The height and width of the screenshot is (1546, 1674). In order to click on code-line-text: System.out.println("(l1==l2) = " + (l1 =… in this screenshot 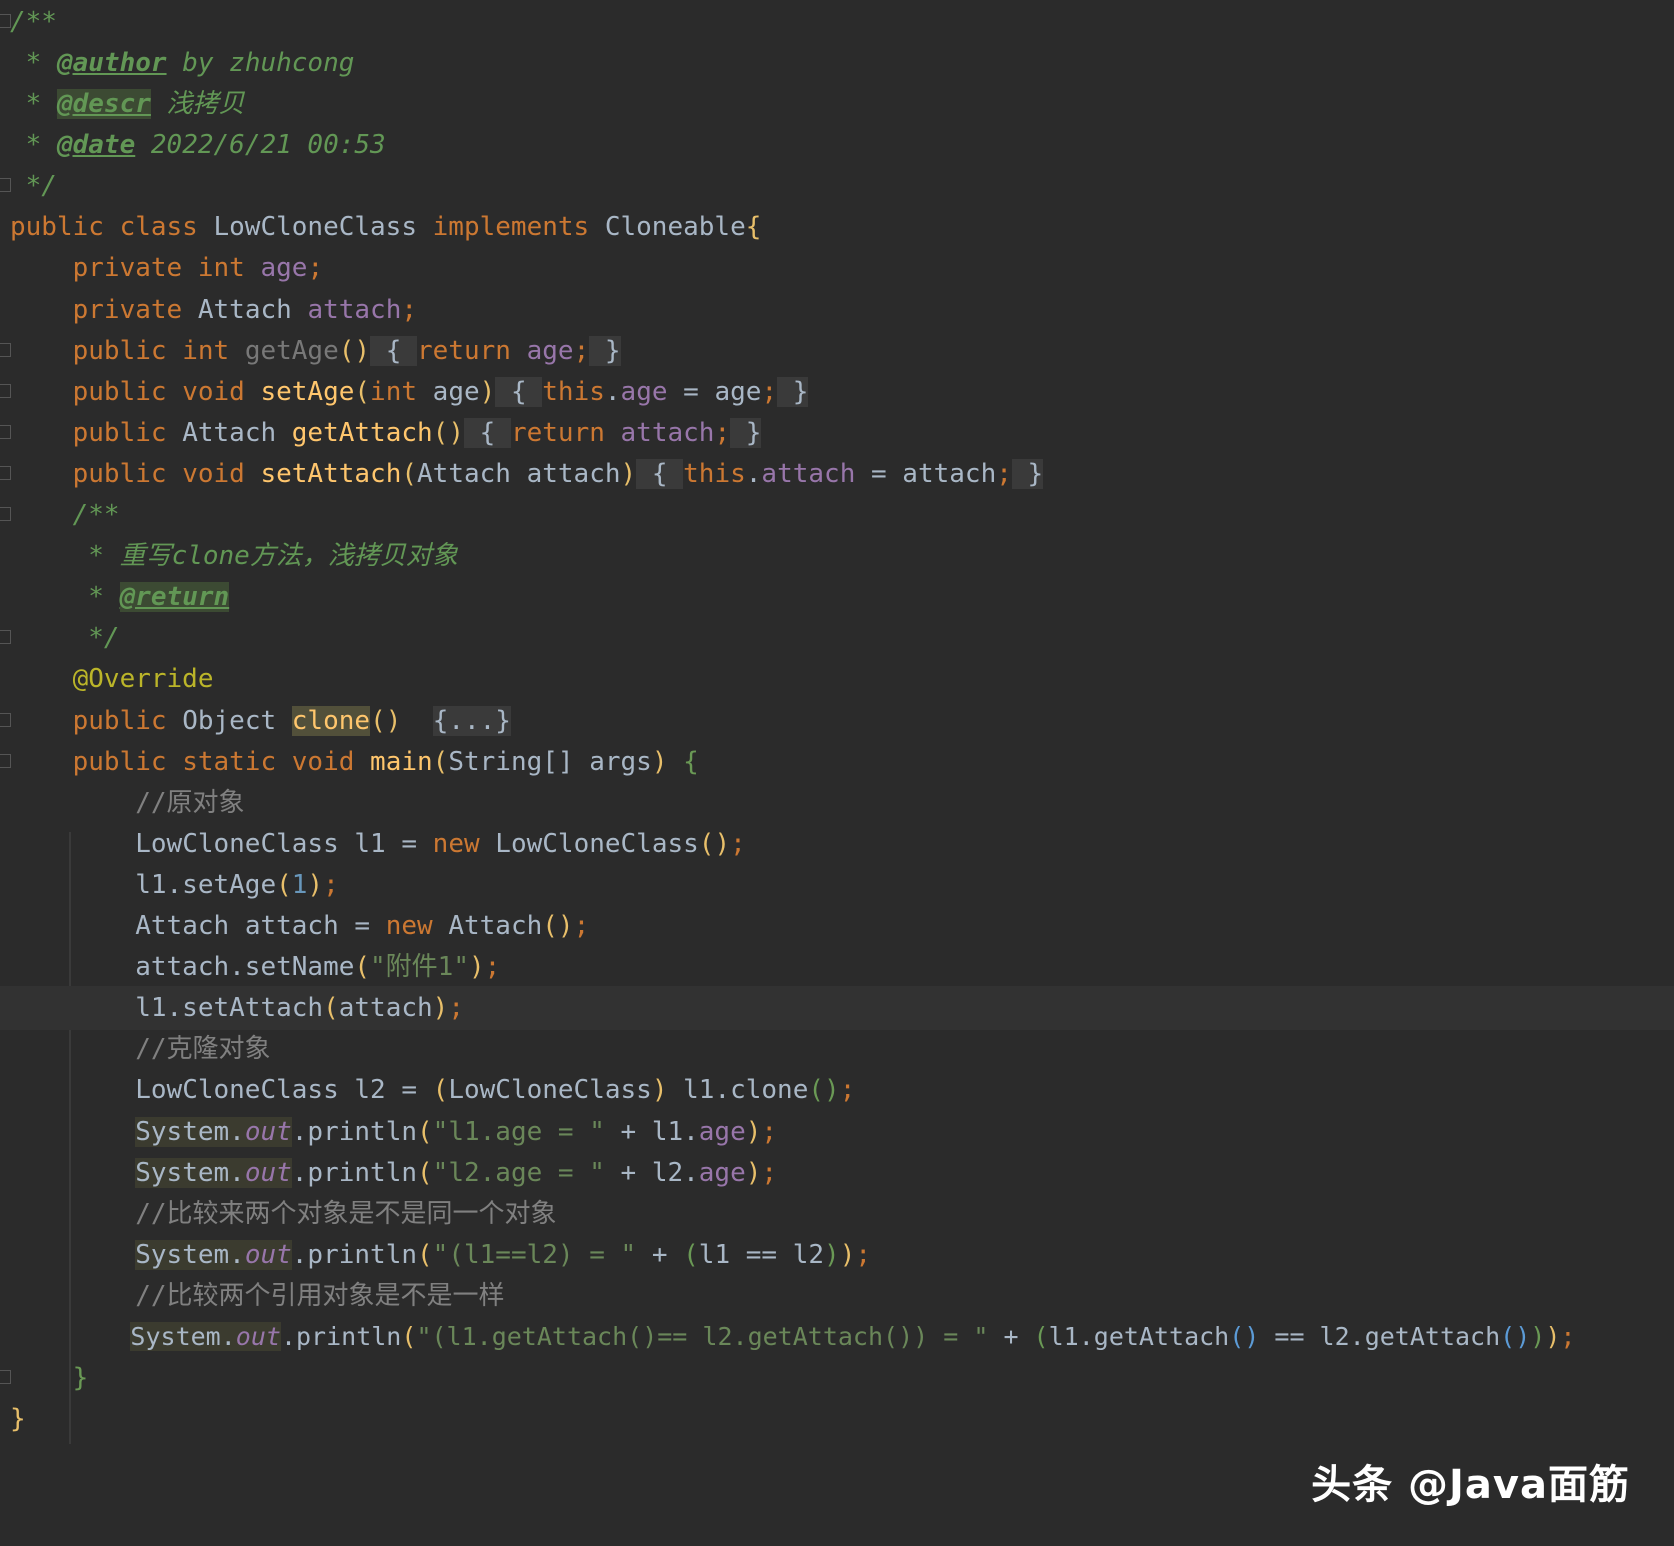, I will do `click(503, 1255)`.